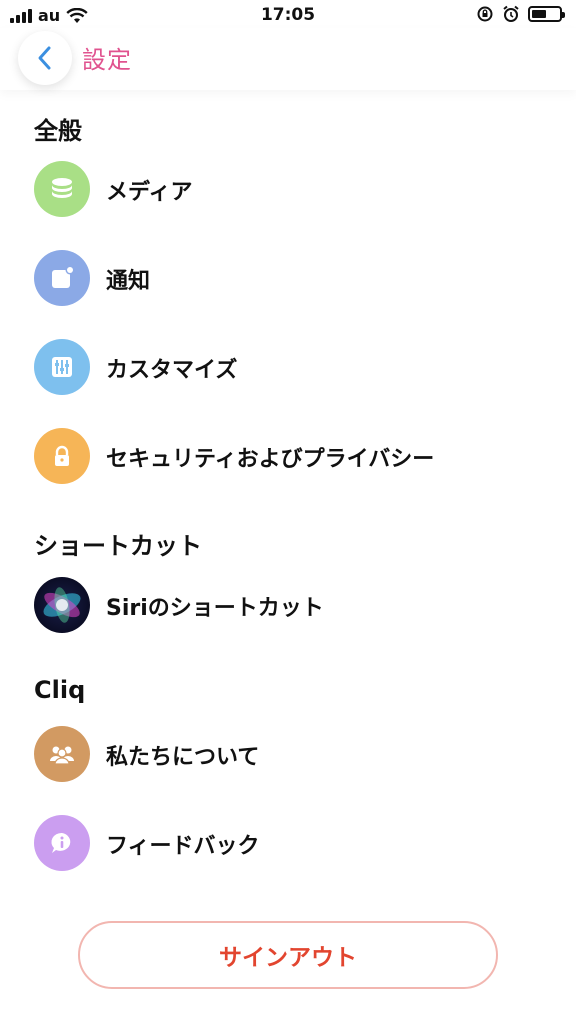 This screenshot has width=576, height=1024. What do you see at coordinates (62, 367) in the screenshot?
I see `sliders-icon` at bounding box center [62, 367].